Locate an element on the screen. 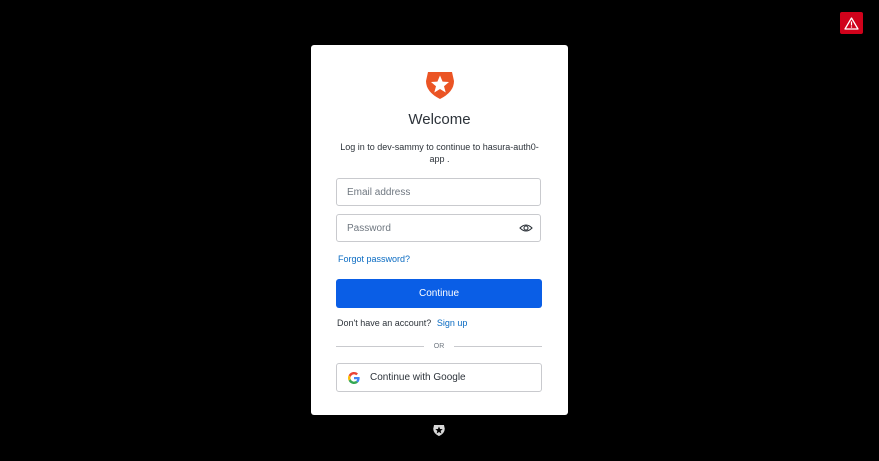 This screenshot has height=461, width=879. divider-line-right is located at coordinates (498, 346).